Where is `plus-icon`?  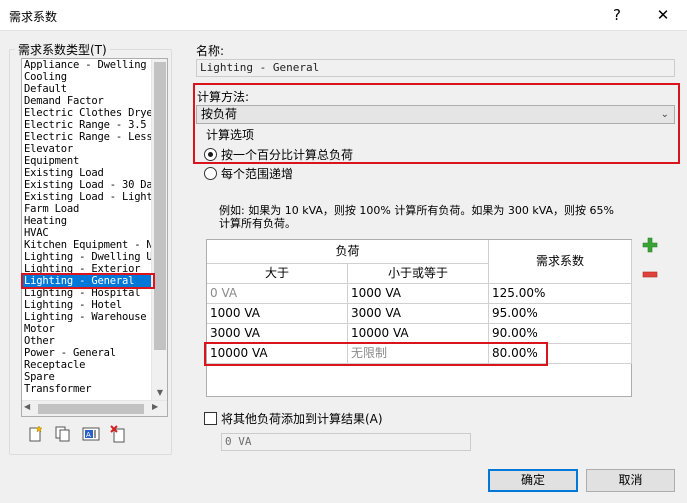
plus-icon is located at coordinates (650, 245).